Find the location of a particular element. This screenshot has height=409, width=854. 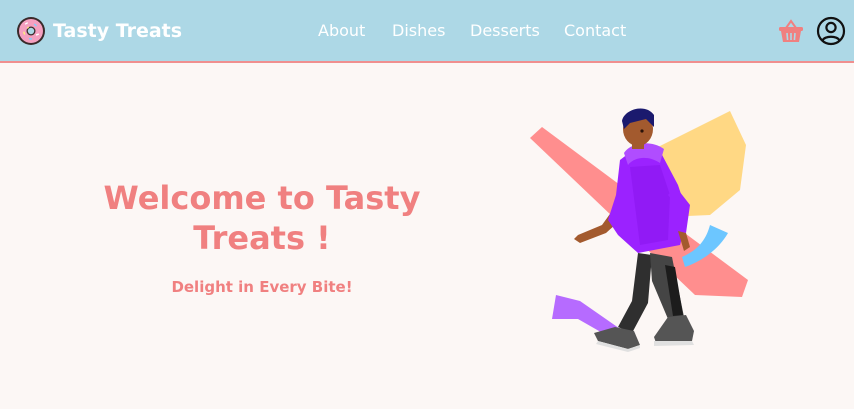

brand-logo-link: Tasty Treats is located at coordinates (99, 31).